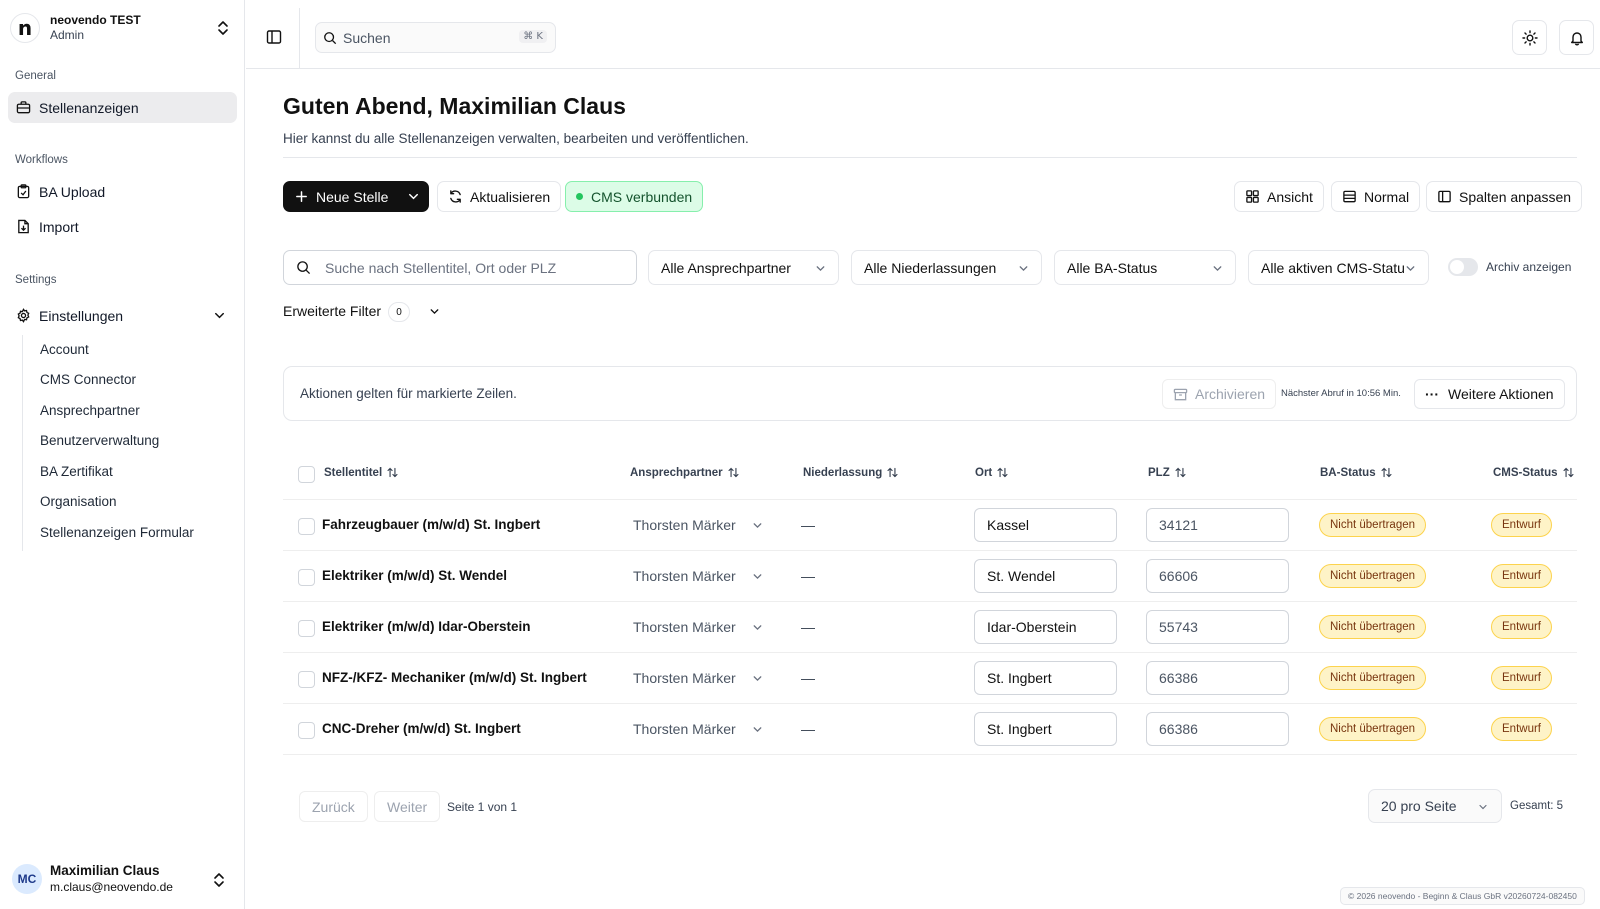 The image size is (1600, 909). Describe the element at coordinates (1217, 576) in the screenshot. I see `plz-input: 66606` at that location.